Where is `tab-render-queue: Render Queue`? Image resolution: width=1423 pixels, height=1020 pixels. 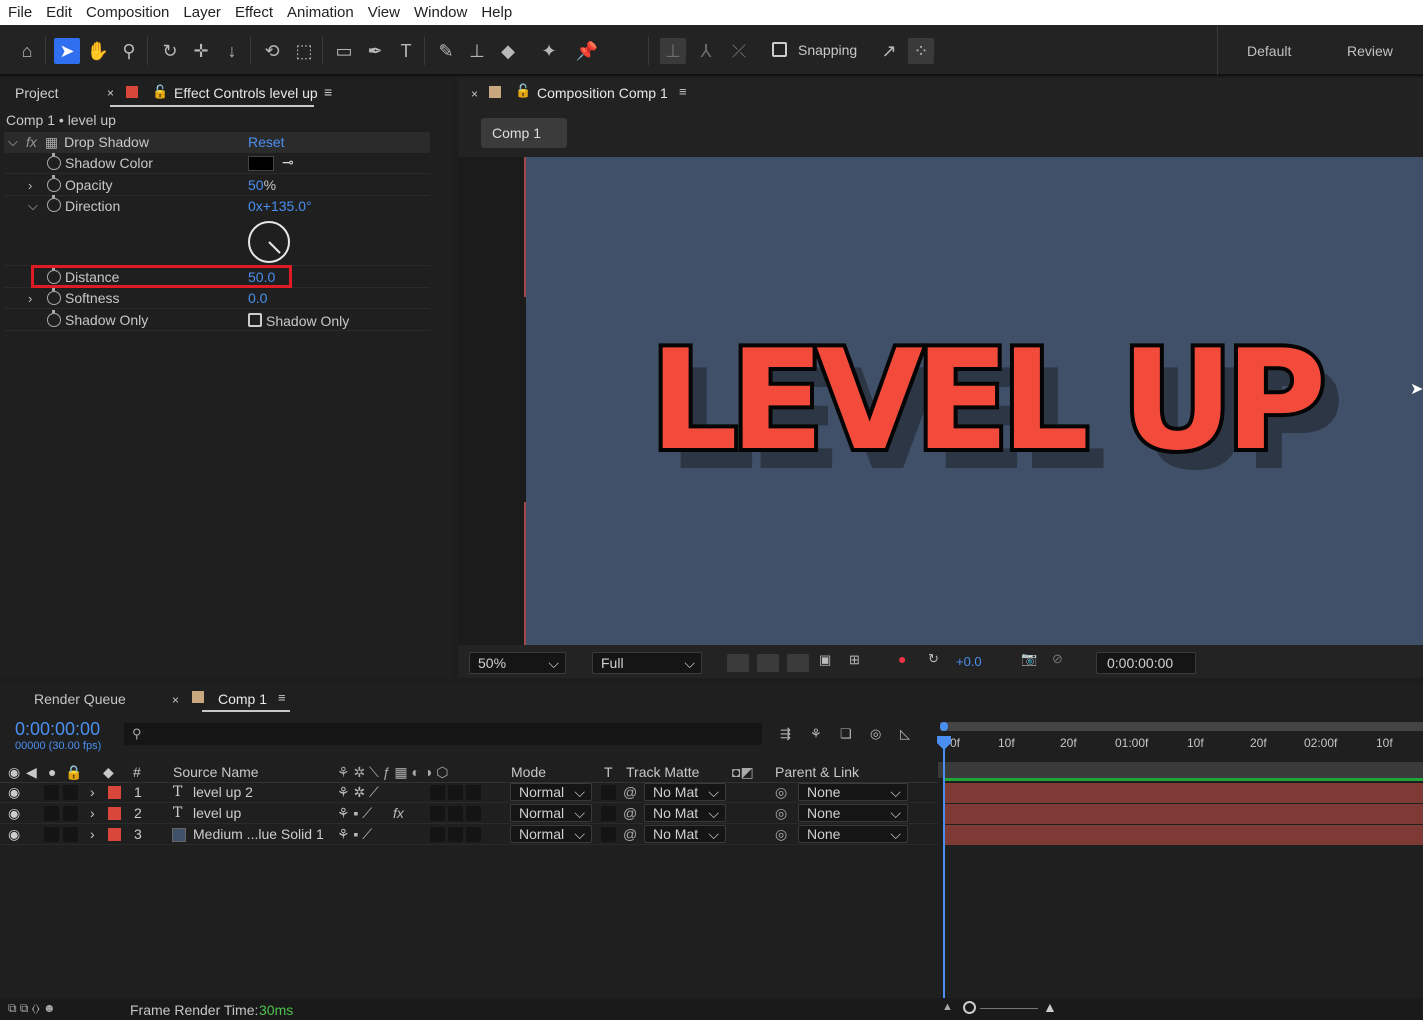 tab-render-queue: Render Queue is located at coordinates (80, 699).